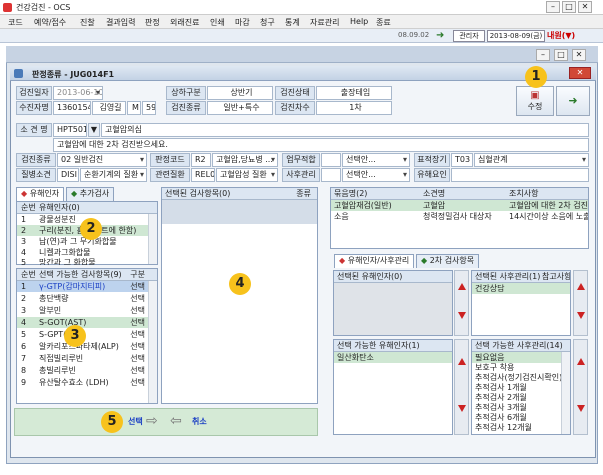 This screenshot has width=603, height=475. What do you see at coordinates (565, 393) in the screenshot?
I see `after-list-scrollbar` at bounding box center [565, 393].